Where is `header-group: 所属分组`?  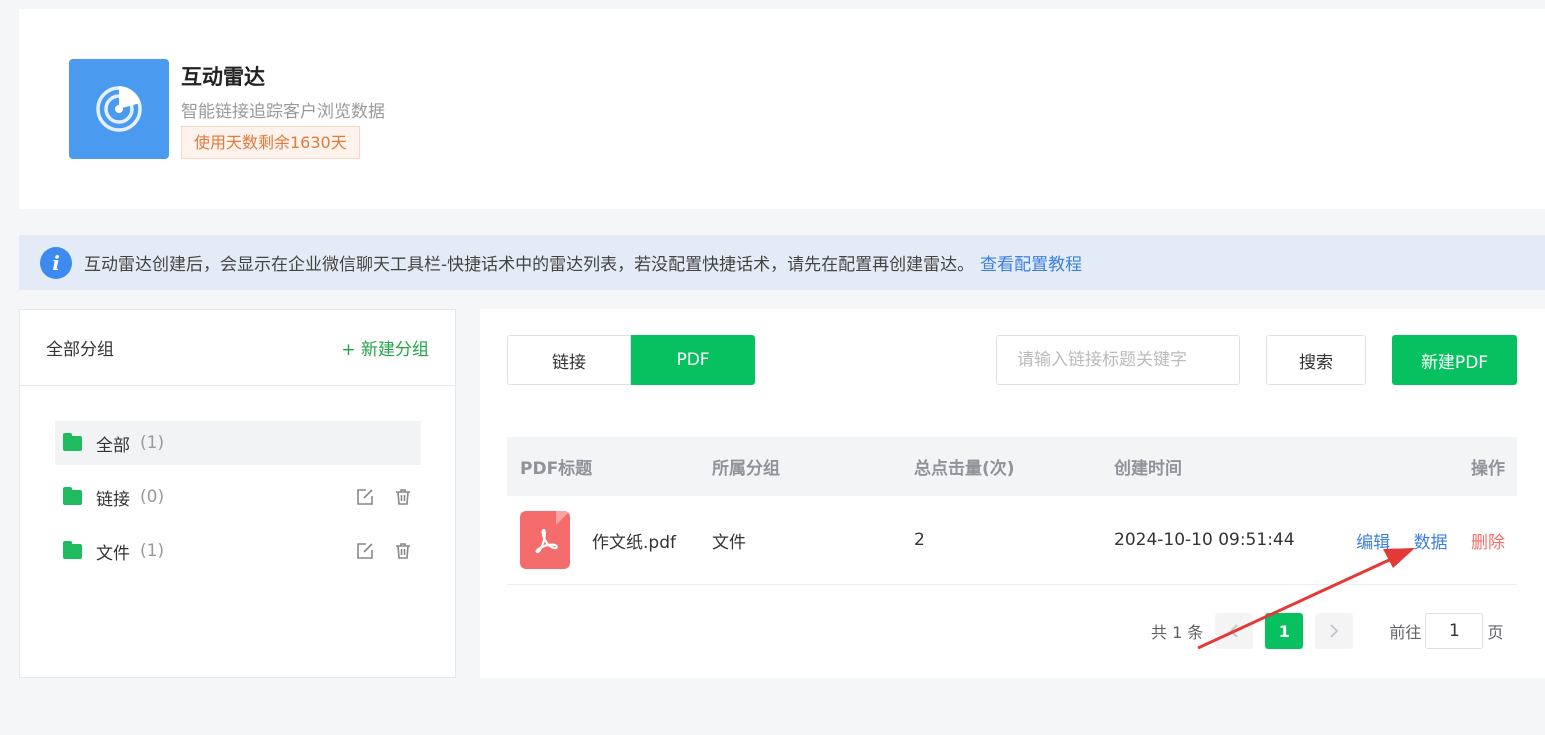
header-group: 所属分组 is located at coordinates (746, 469).